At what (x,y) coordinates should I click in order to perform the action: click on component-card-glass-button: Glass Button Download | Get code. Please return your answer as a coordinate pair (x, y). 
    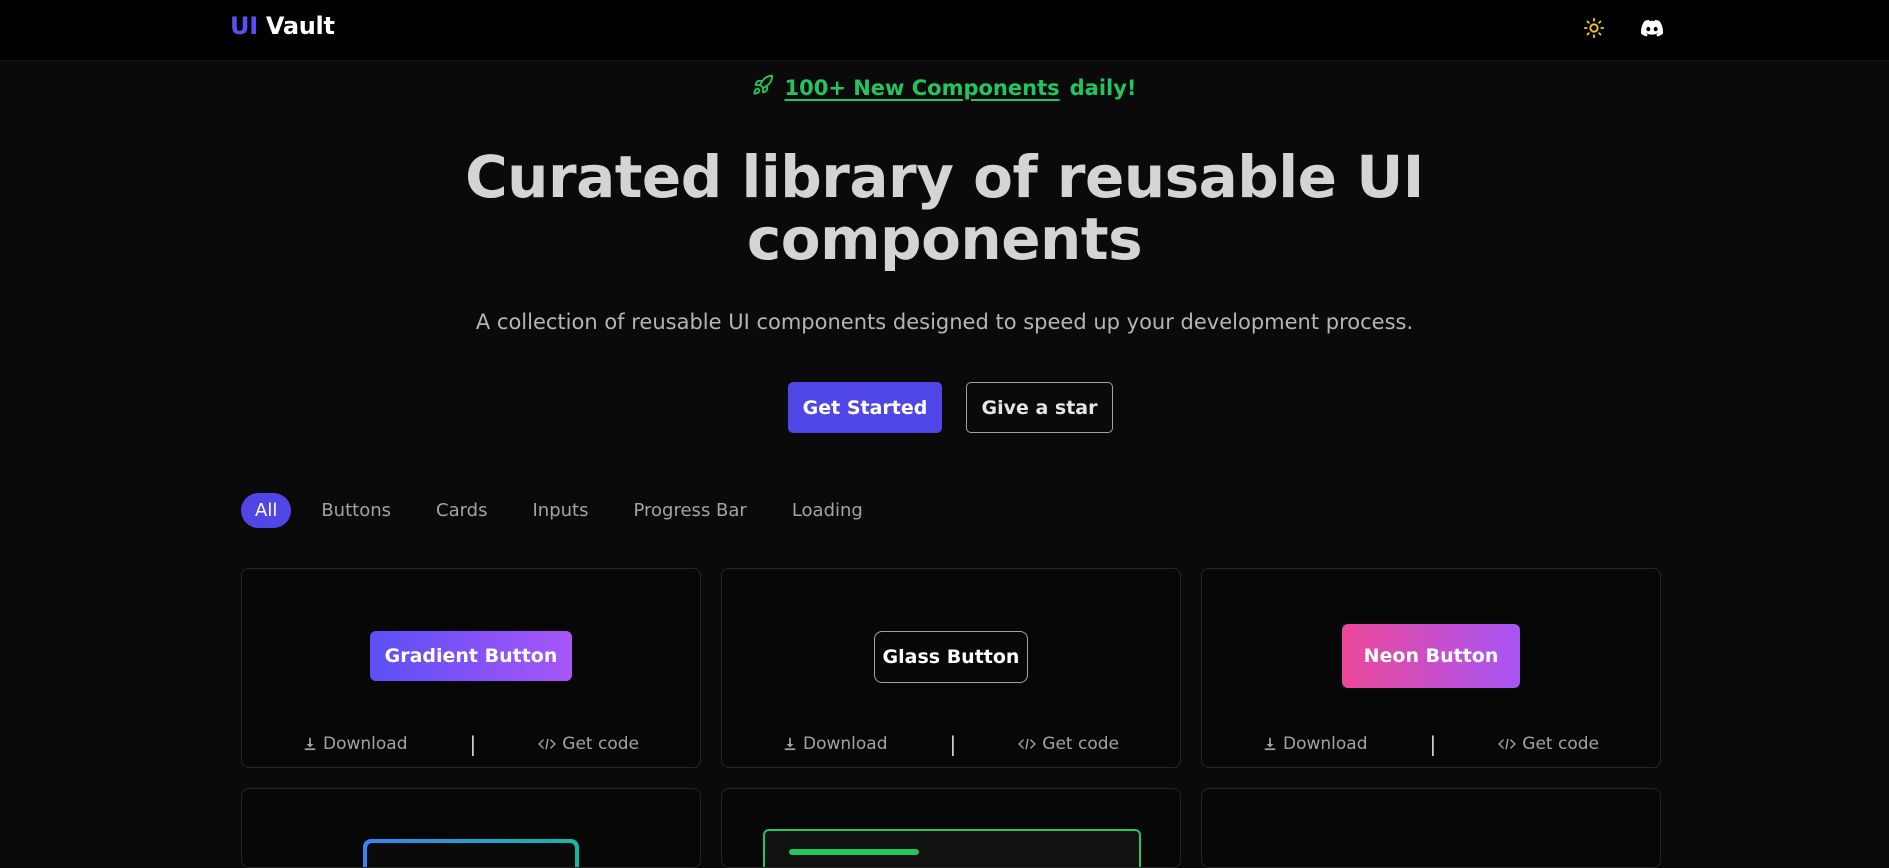
    Looking at the image, I should click on (951, 668).